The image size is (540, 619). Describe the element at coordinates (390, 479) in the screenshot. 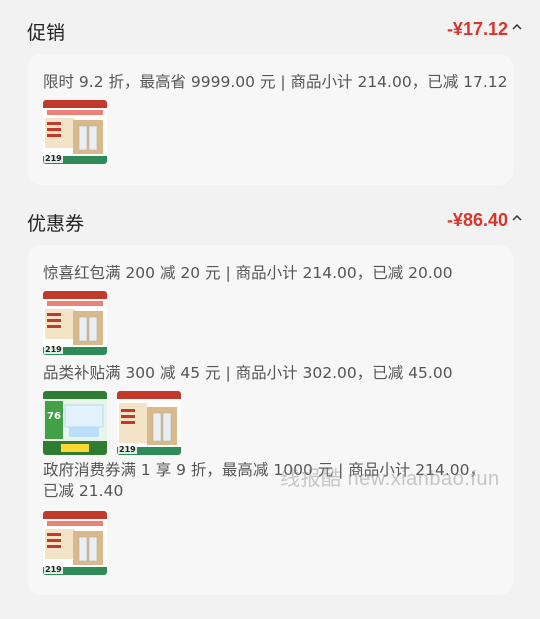

I see `watermark: 线报酷 new.xianbao.fun` at that location.